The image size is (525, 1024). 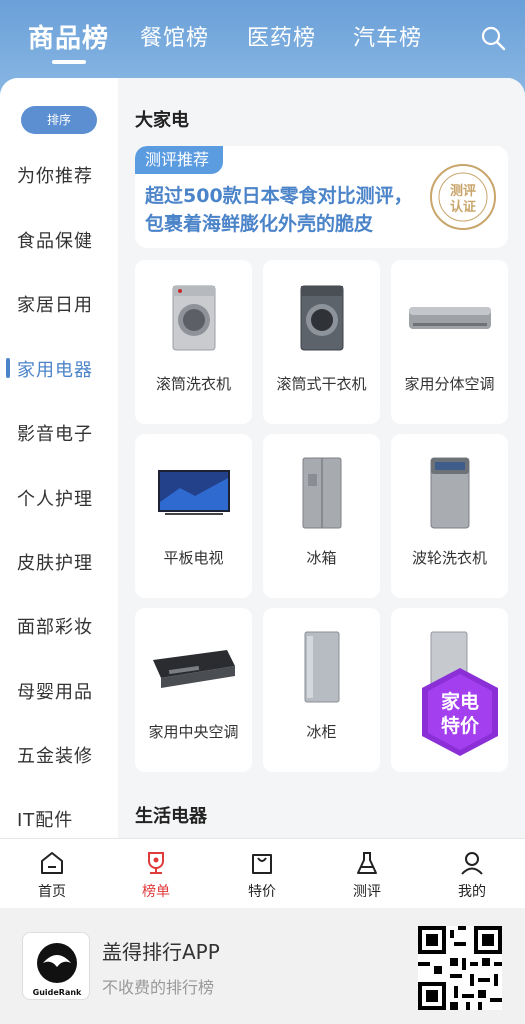 I want to click on dryer-icon, so click(x=322, y=318).